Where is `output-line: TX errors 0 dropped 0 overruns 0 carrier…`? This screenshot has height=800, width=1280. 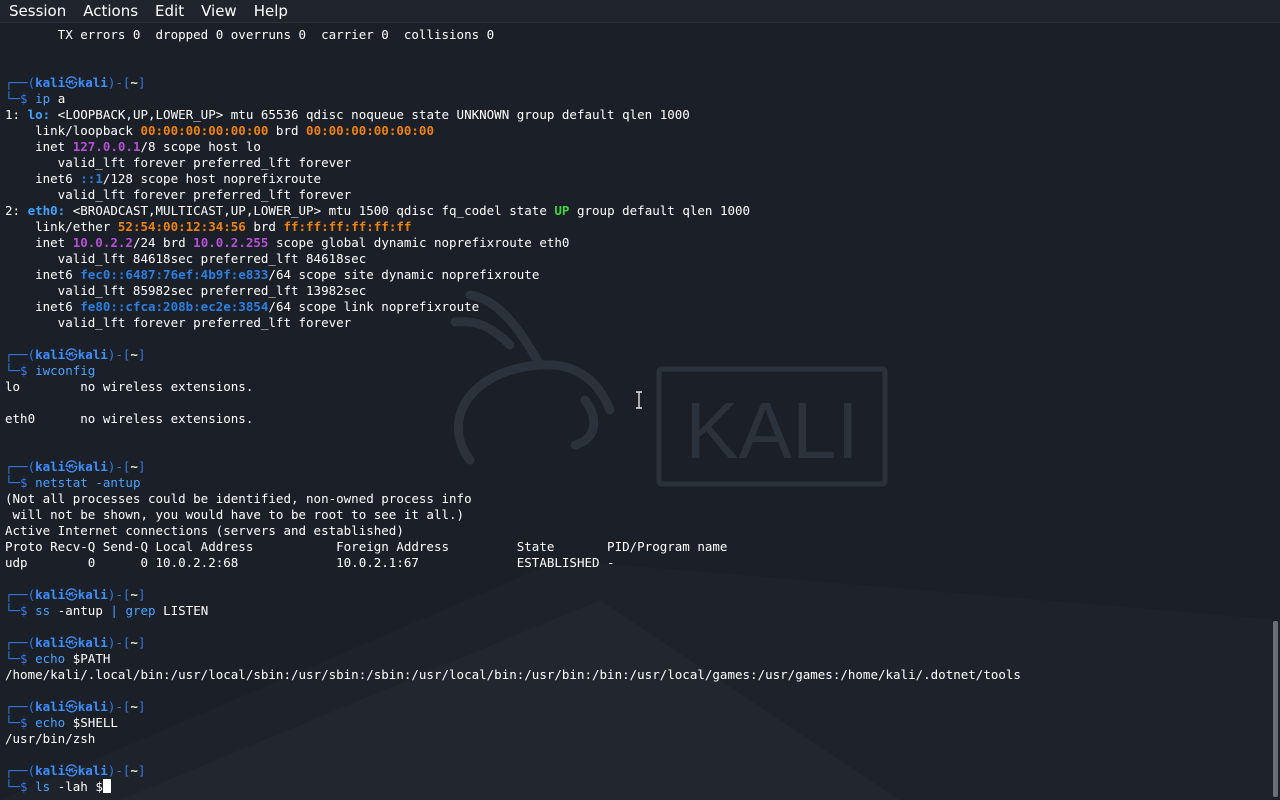 output-line: TX errors 0 dropped 0 overruns 0 carrier… is located at coordinates (636, 35).